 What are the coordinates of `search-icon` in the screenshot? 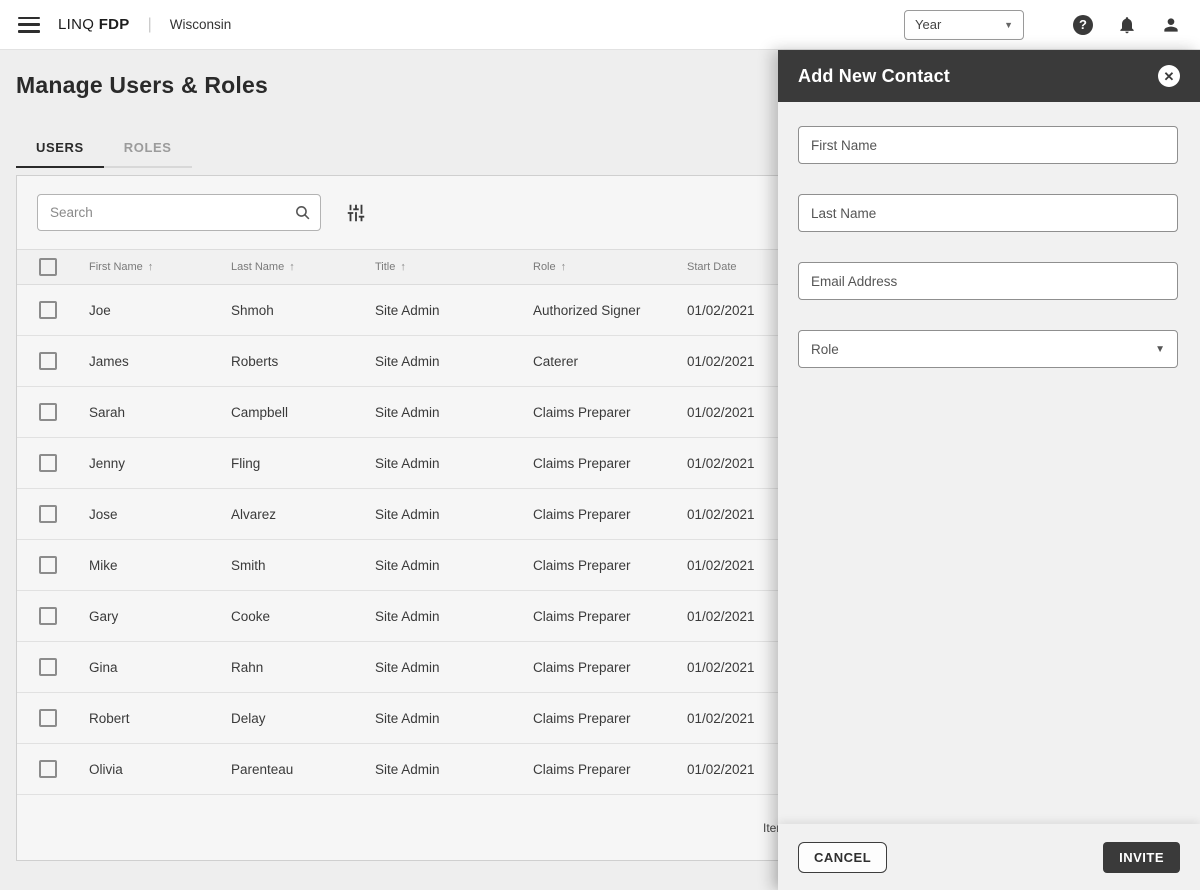 It's located at (303, 213).